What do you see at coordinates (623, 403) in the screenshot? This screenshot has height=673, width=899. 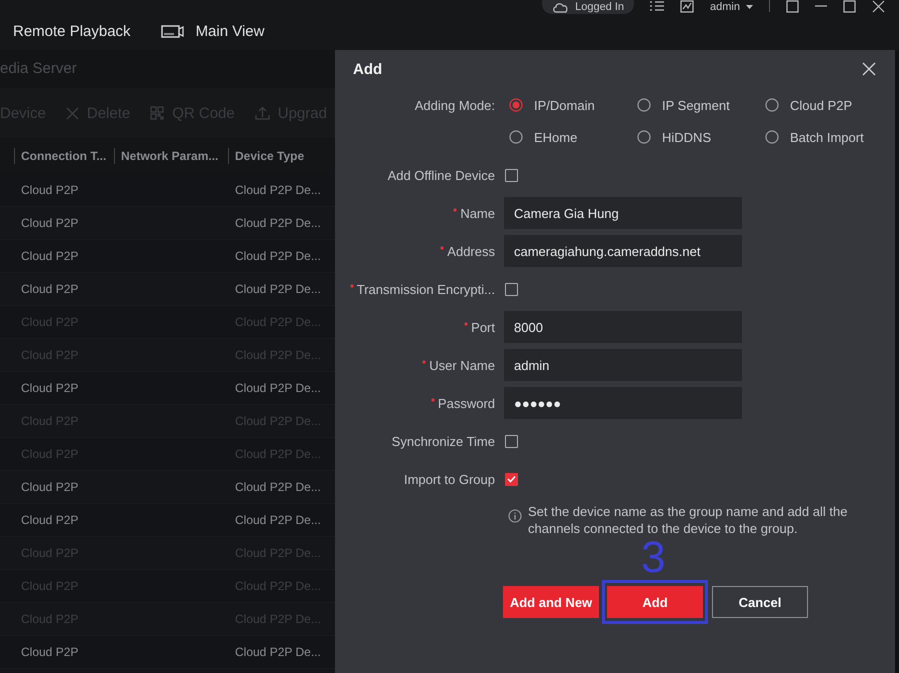 I see `input-field: ●●●●●●` at bounding box center [623, 403].